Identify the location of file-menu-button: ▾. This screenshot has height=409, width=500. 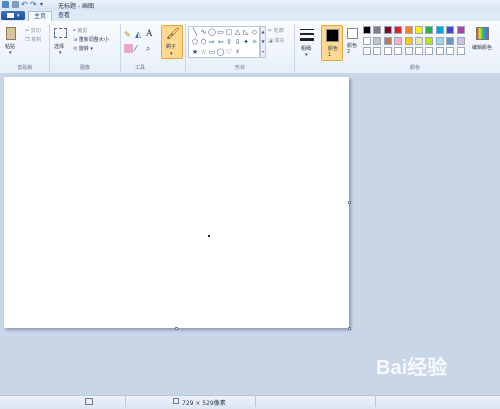
(13, 15).